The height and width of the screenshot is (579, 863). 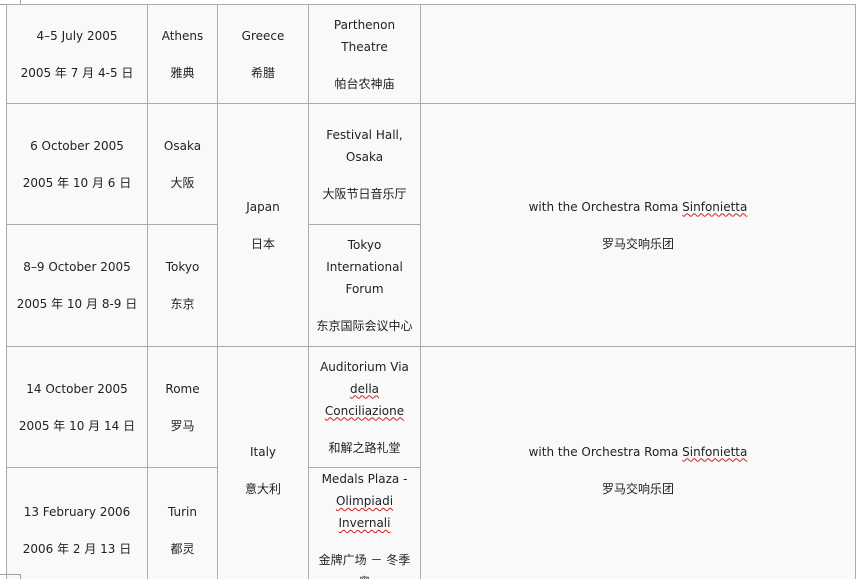 I want to click on date-chinese: 2006 年 2 月 13 日, so click(x=77, y=549).